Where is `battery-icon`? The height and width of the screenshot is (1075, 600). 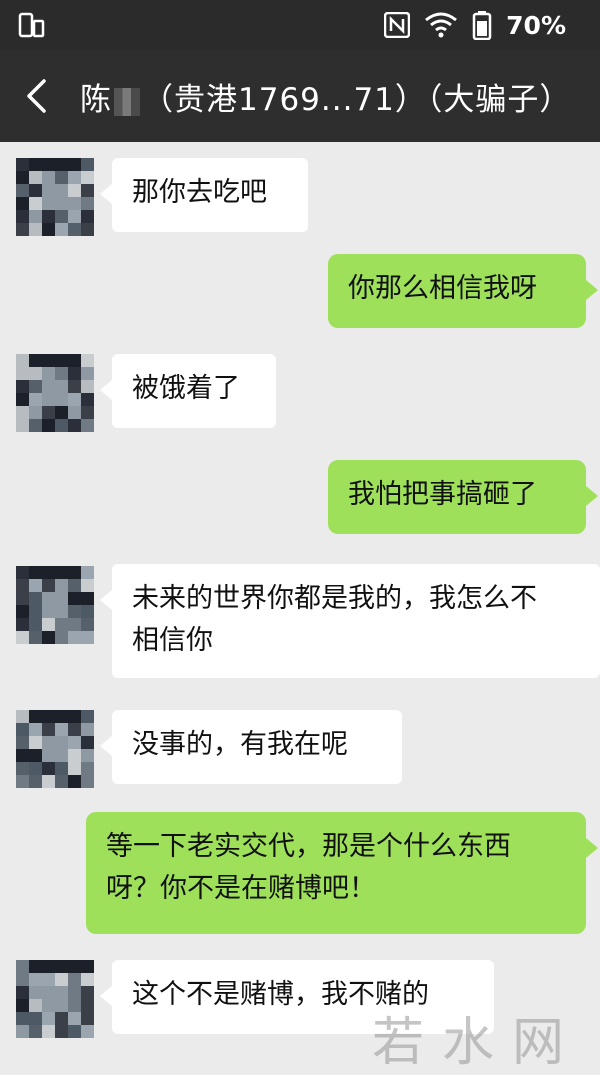
battery-icon is located at coordinates (482, 25).